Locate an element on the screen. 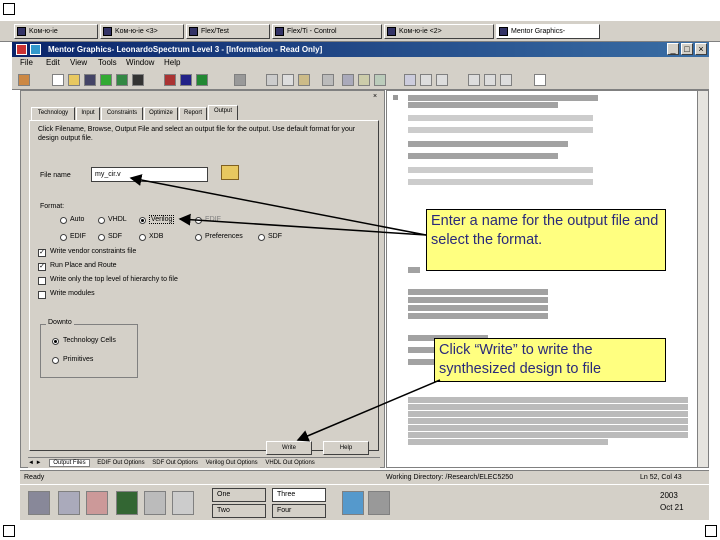 Image resolution: width=720 pixels, height=540 pixels. printer-icon is located at coordinates (379, 503).